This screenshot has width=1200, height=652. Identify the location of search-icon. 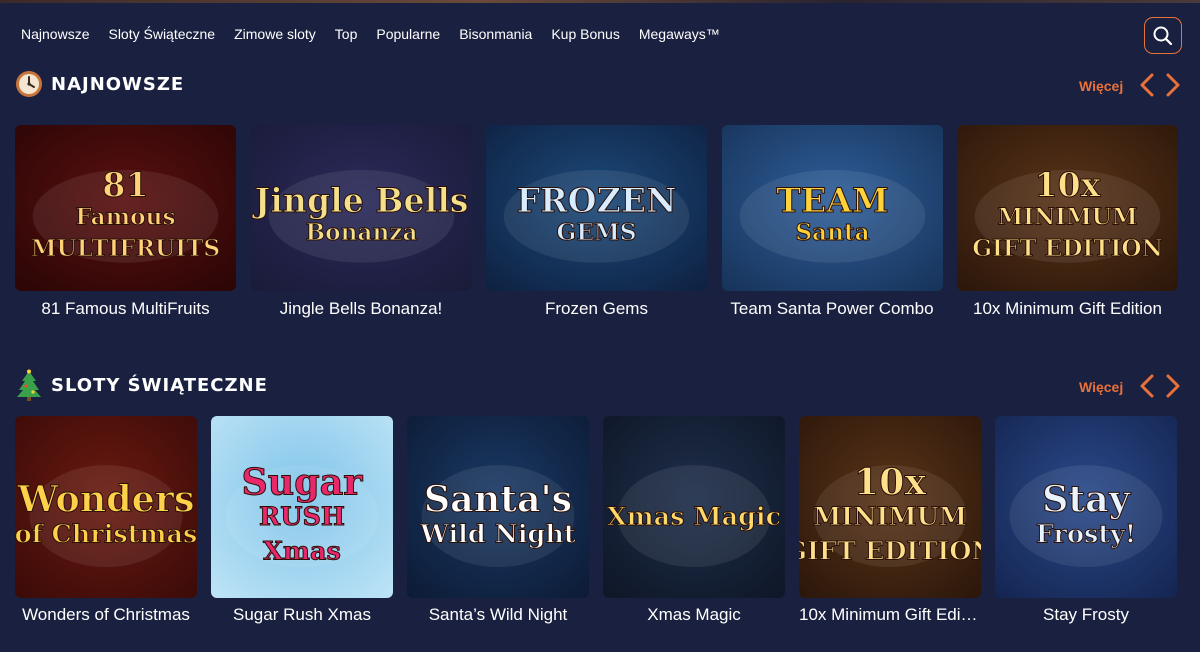
(1163, 35).